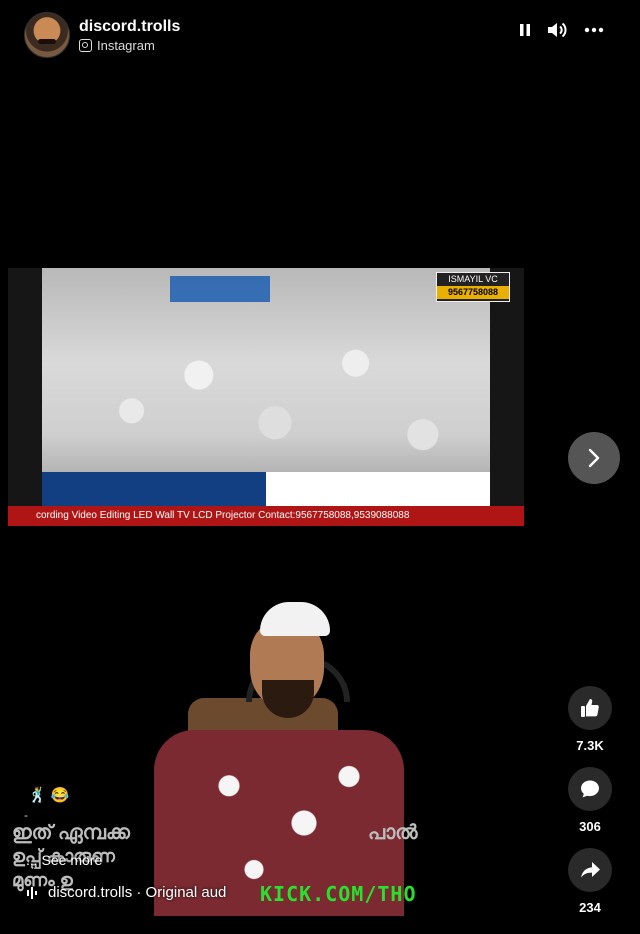 This screenshot has height=934, width=640. I want to click on badge-number: 9567758088, so click(473, 292).